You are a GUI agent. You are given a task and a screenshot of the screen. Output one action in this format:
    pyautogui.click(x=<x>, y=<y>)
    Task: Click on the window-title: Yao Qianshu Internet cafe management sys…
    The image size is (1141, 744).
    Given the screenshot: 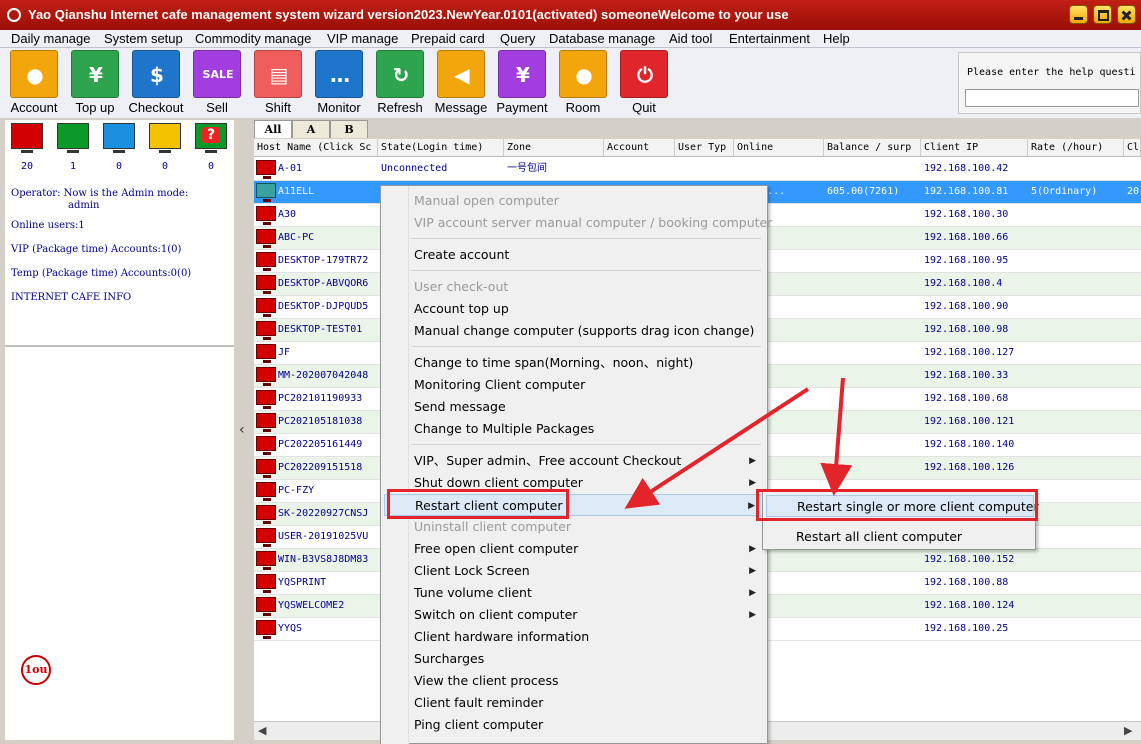 What is the action you would take?
    pyautogui.click(x=408, y=14)
    